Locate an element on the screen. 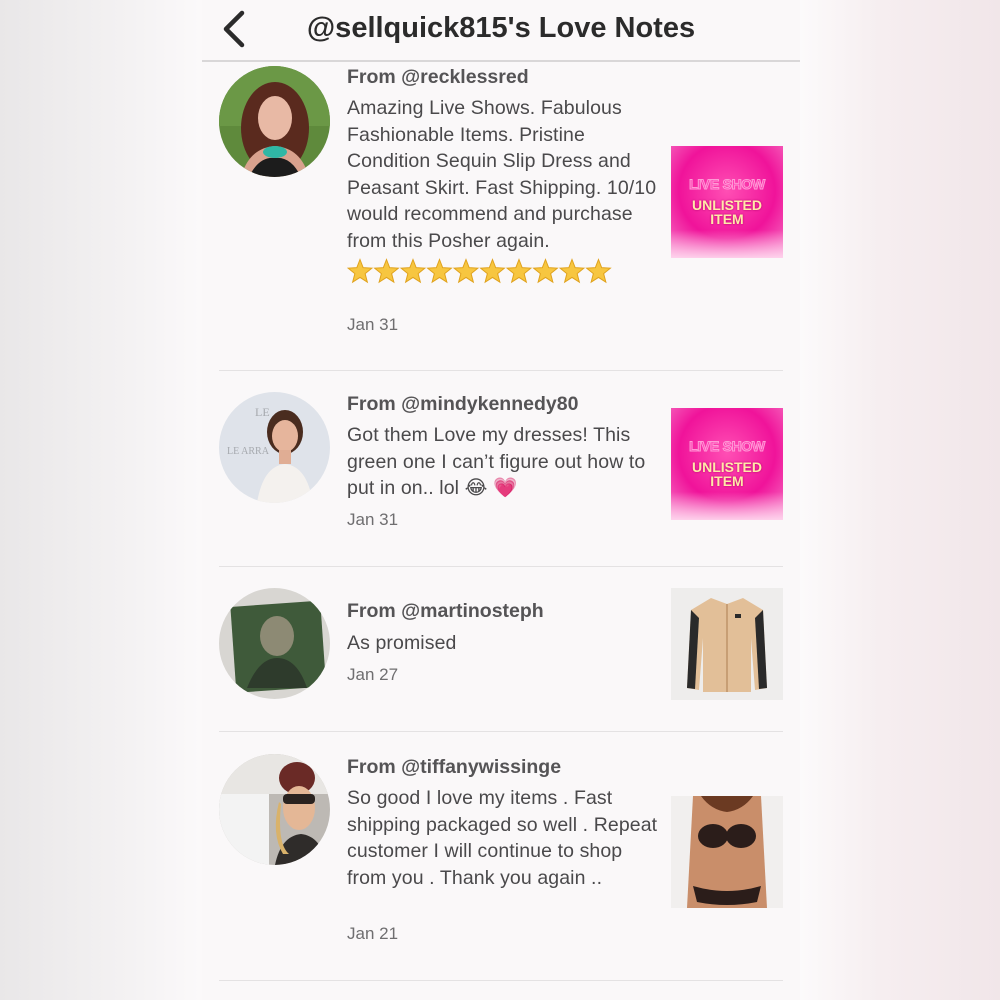  note-author: From @tiffanywissinge is located at coordinates (454, 767).